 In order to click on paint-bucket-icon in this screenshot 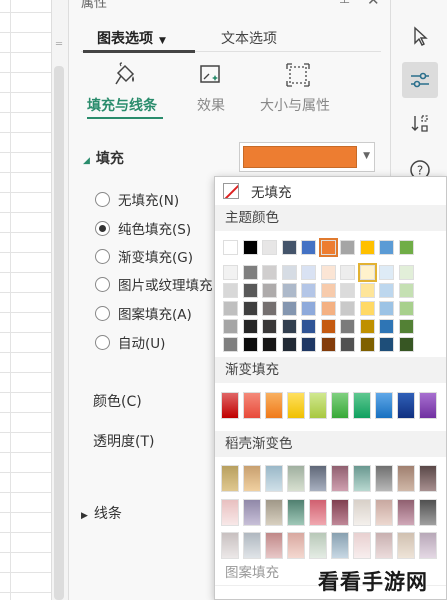, I will do `click(125, 75)`.